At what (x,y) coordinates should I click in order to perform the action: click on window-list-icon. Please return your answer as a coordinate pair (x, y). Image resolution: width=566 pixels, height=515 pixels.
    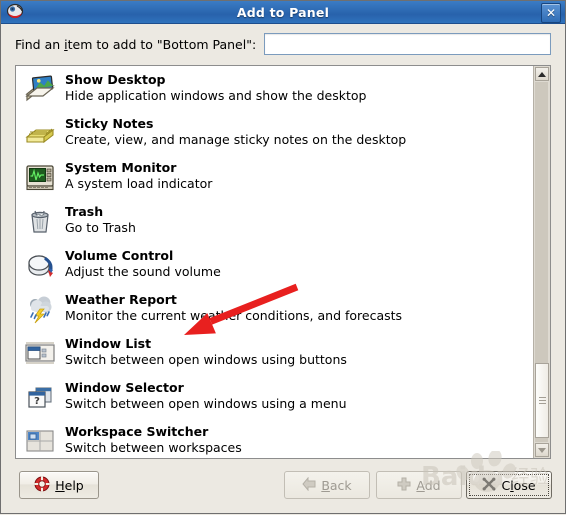
    Looking at the image, I should click on (40, 353).